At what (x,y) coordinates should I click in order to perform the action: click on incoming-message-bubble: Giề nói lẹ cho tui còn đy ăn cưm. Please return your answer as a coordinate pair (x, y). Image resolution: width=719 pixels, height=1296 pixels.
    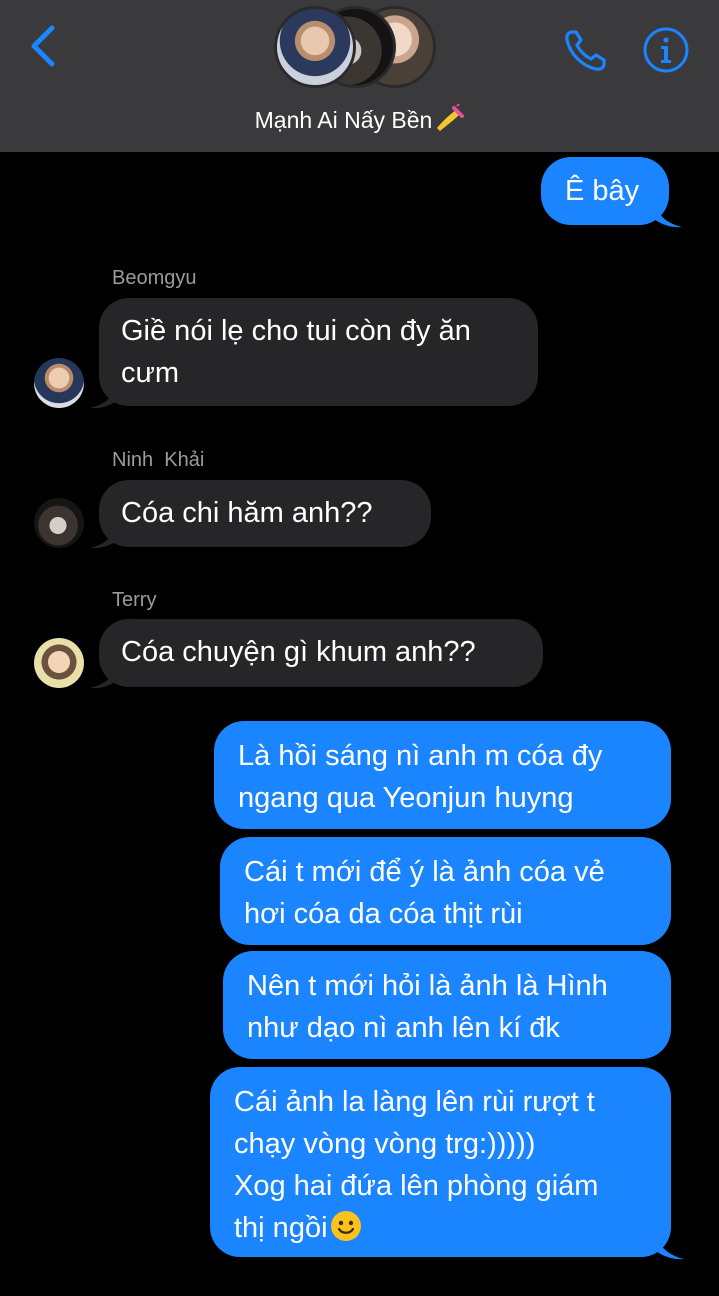
    Looking at the image, I should click on (318, 352).